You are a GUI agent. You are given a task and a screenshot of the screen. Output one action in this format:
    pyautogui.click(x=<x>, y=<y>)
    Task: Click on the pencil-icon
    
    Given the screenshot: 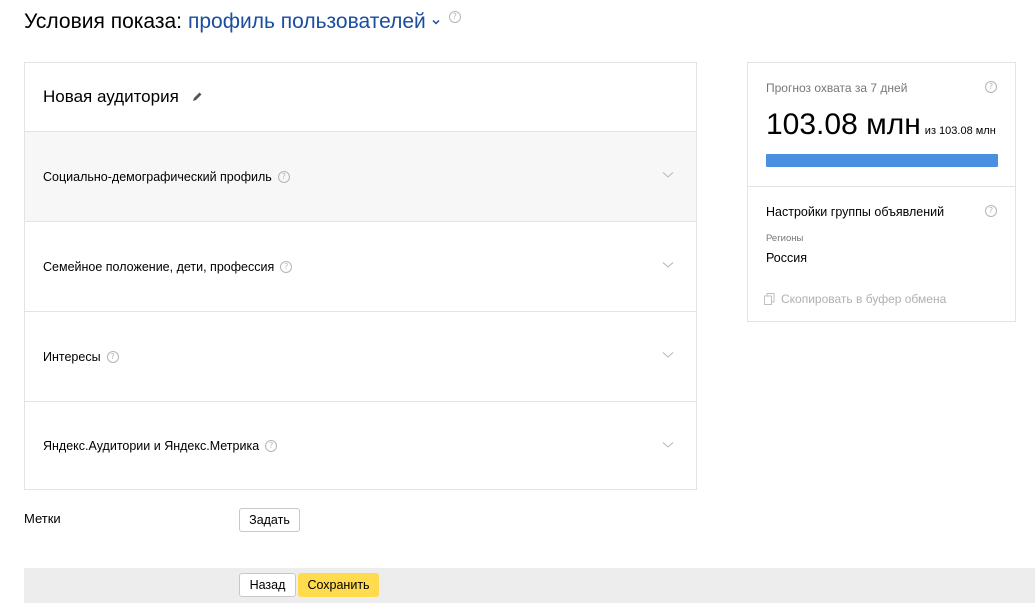 What is the action you would take?
    pyautogui.click(x=197, y=97)
    